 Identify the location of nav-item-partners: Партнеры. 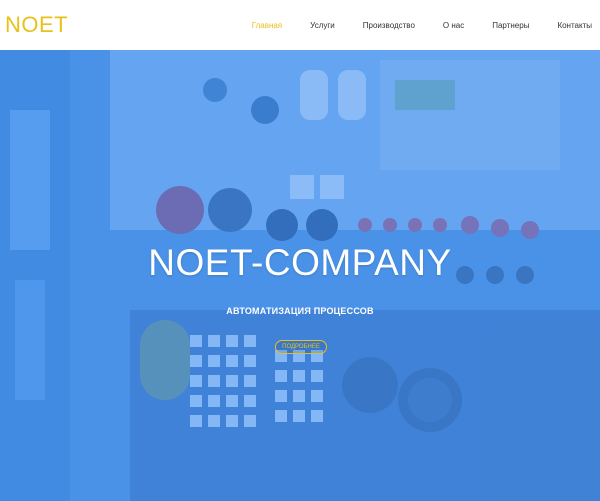
(510, 25).